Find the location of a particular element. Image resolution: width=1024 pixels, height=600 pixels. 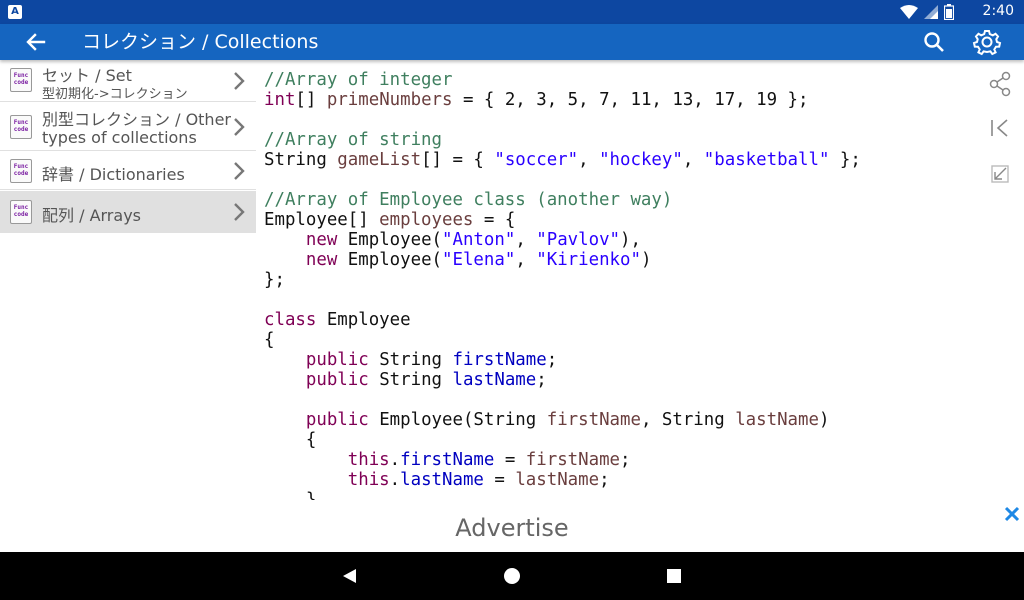

code-line: //Array of string is located at coordinates (614, 140).